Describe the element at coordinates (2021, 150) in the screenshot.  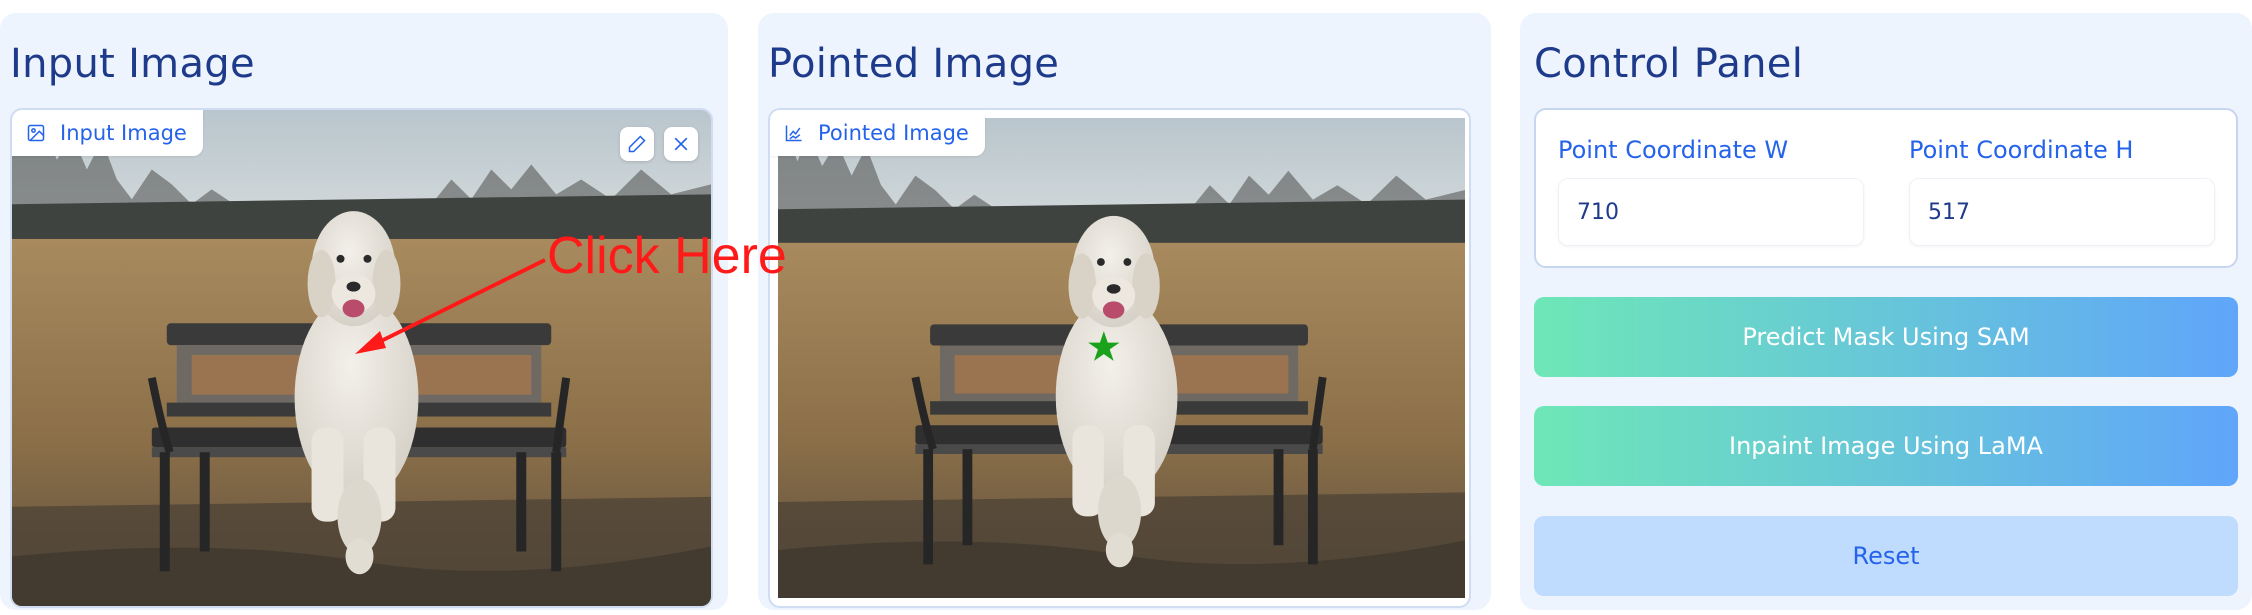
I see `coord-h-label: Point Coordinate H` at that location.